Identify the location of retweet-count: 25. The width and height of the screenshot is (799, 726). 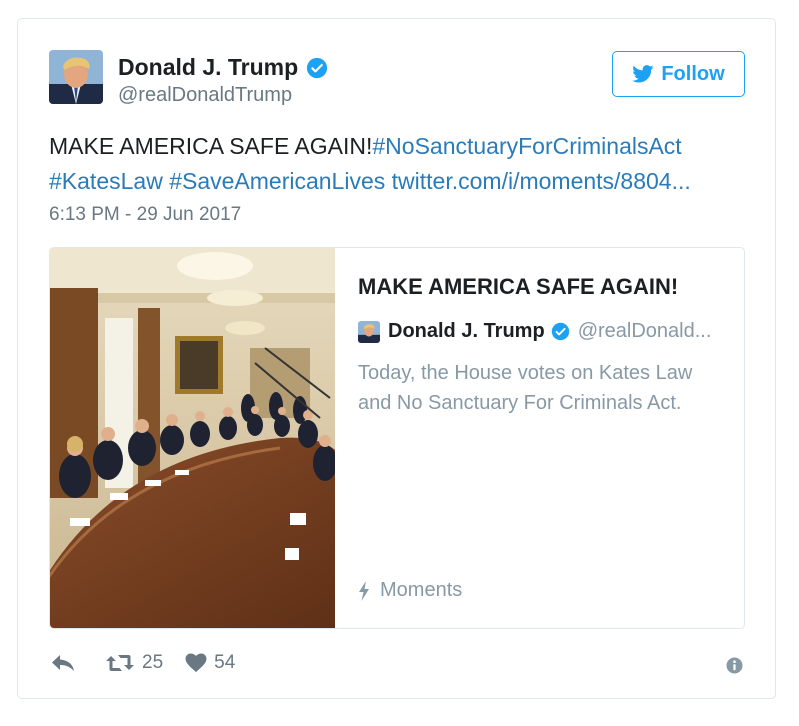
(153, 662).